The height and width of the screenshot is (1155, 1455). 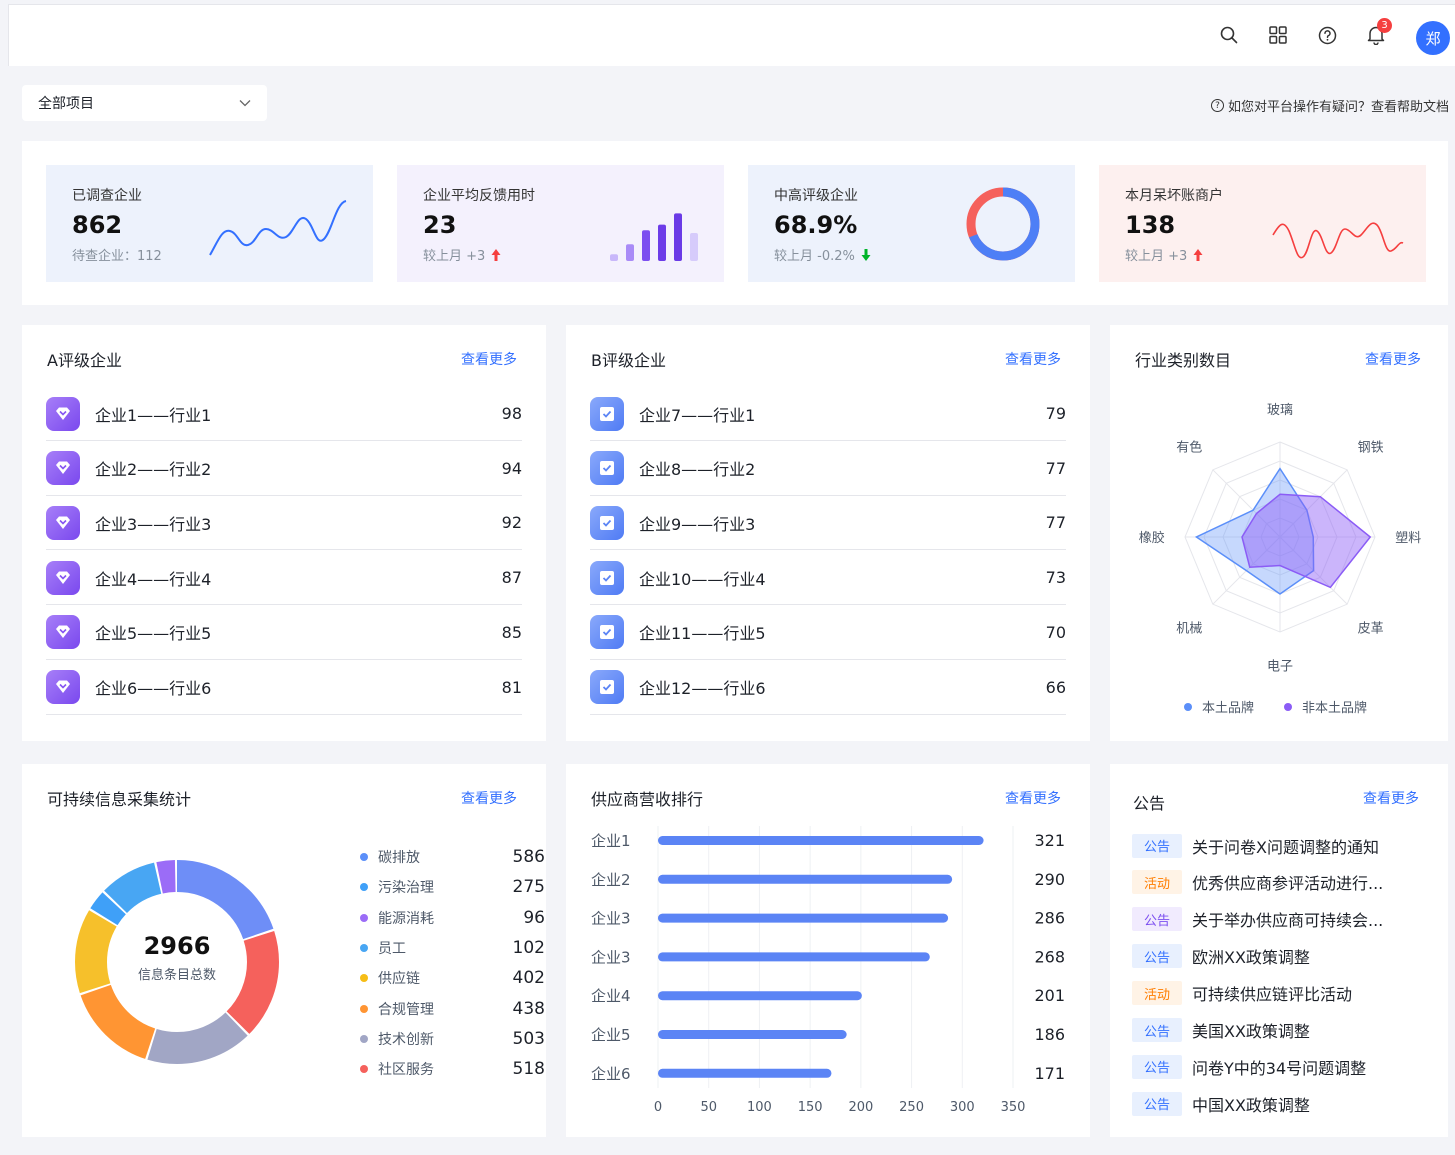 What do you see at coordinates (1408, 538) in the screenshot?
I see `radar-axis-label: 塑料` at bounding box center [1408, 538].